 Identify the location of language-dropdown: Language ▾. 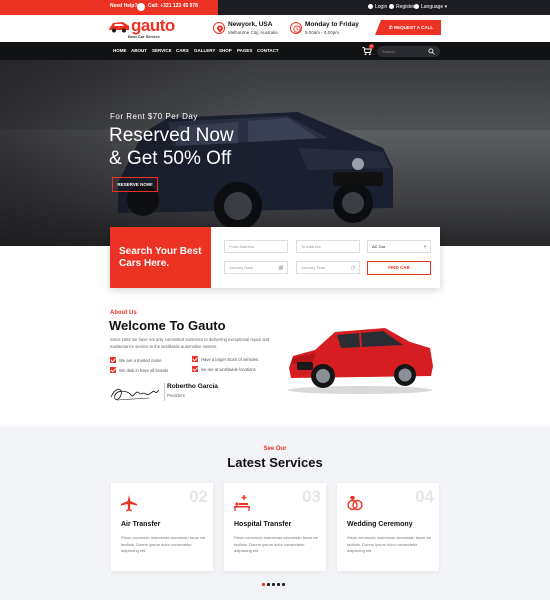
(430, 7).